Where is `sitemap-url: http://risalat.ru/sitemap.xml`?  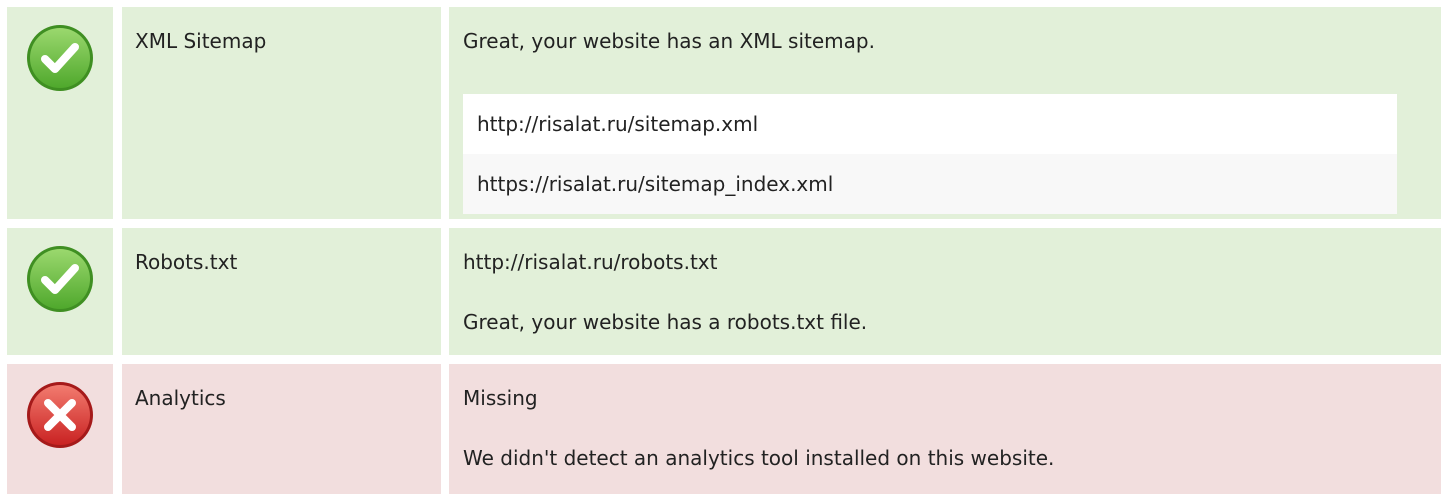 sitemap-url: http://risalat.ru/sitemap.xml is located at coordinates (930, 124).